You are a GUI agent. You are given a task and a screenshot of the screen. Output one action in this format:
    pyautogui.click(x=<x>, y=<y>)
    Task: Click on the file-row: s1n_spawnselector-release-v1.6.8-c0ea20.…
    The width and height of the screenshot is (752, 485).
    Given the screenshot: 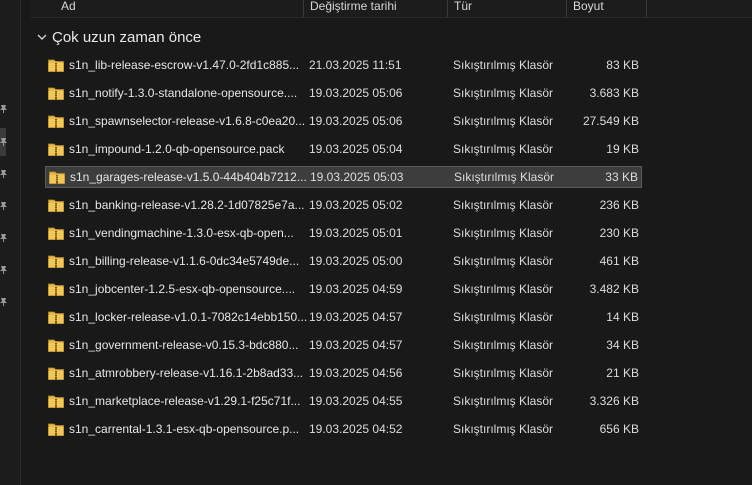 What is the action you would take?
    pyautogui.click(x=343, y=121)
    